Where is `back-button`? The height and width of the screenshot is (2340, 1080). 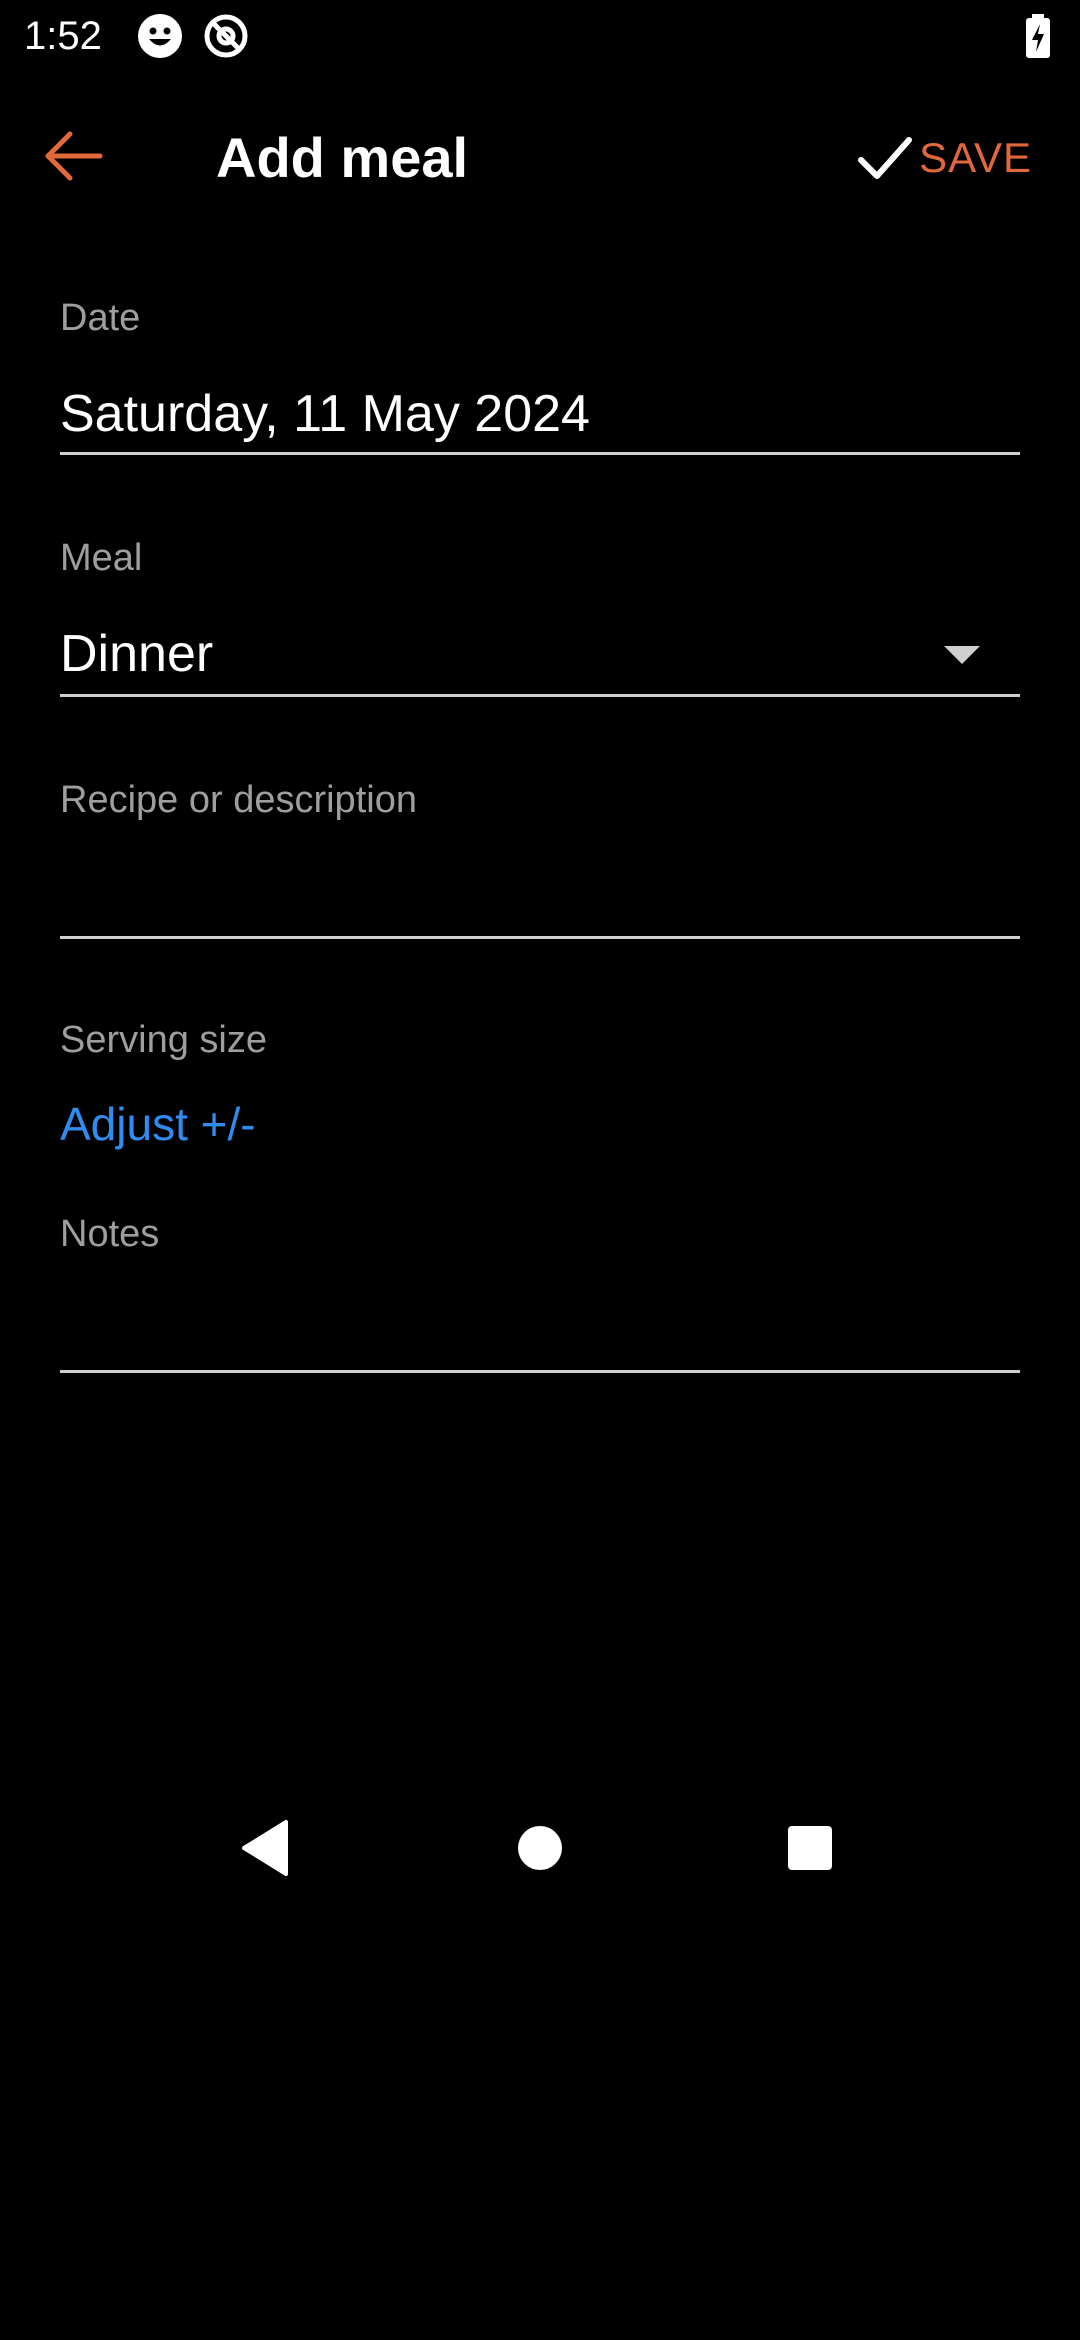
back-button is located at coordinates (74, 156).